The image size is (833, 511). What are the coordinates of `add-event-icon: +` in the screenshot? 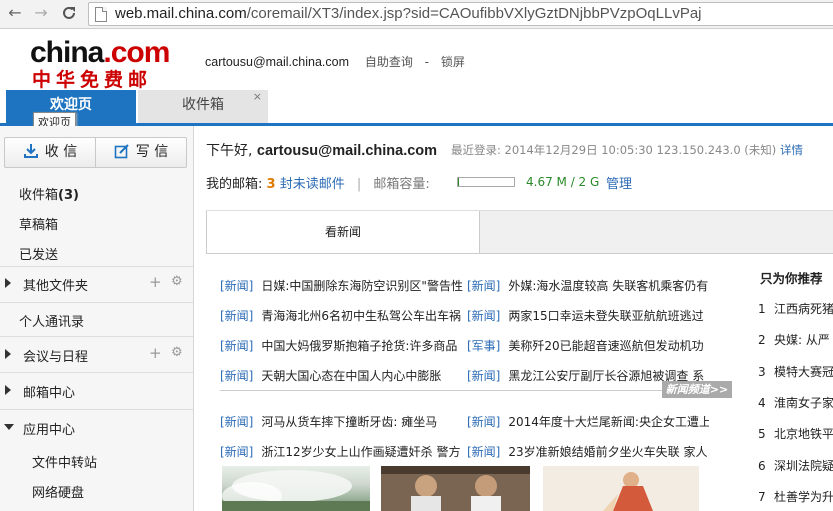 It's located at (155, 353).